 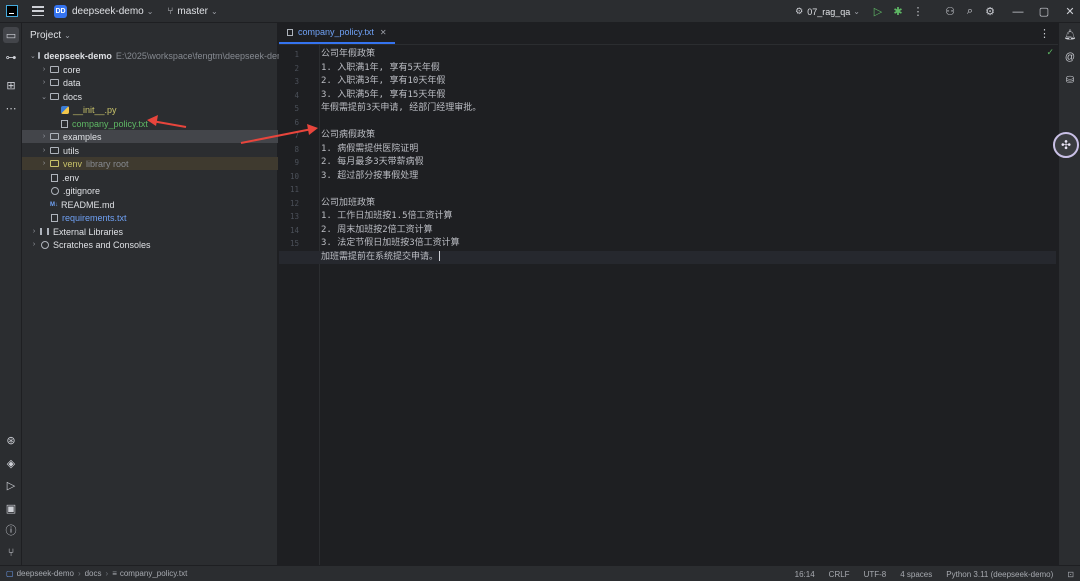 What do you see at coordinates (294, 243) in the screenshot?
I see `line-number: 15` at bounding box center [294, 243].